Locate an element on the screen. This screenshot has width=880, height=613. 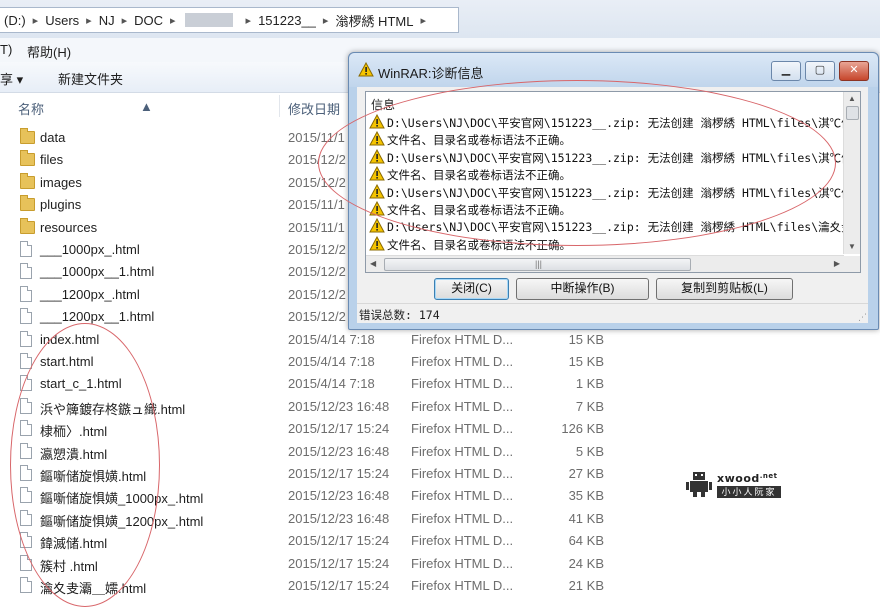
file-modified: 2015/12/2 is located at coordinates (317, 160).